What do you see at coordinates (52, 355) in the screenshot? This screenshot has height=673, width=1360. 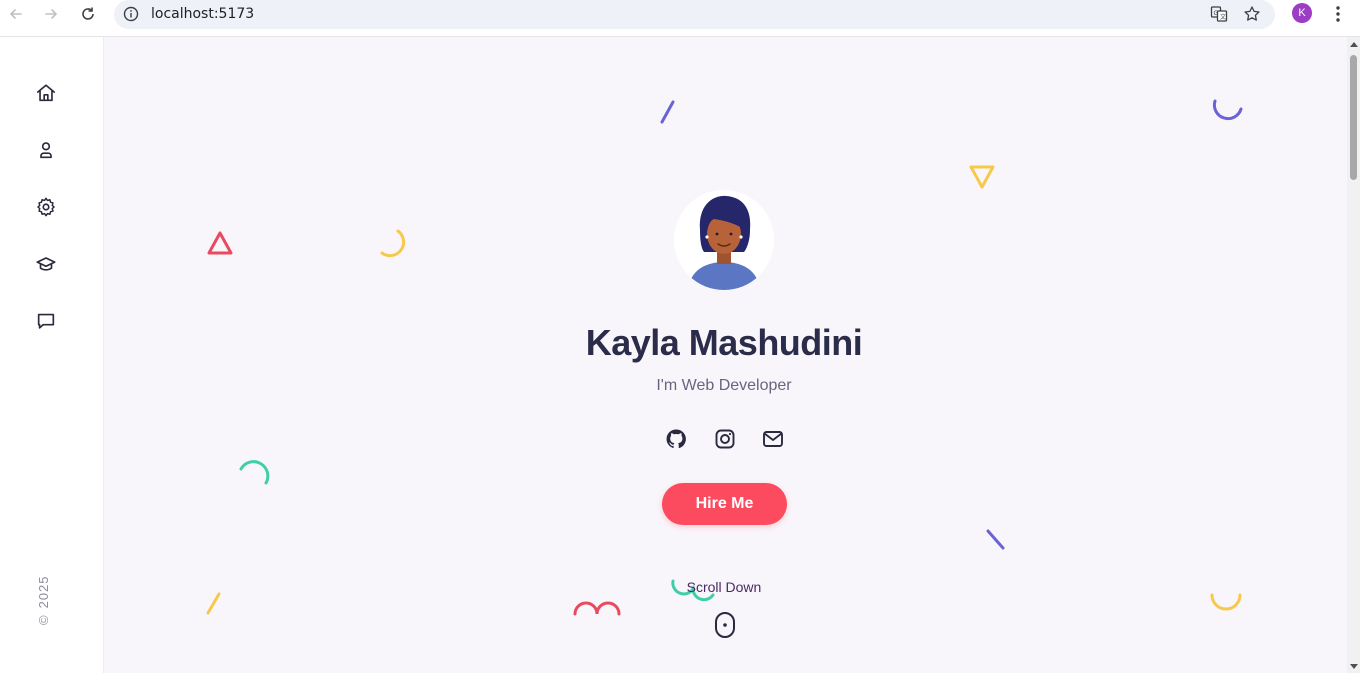 I see `sidebar: © 2025` at bounding box center [52, 355].